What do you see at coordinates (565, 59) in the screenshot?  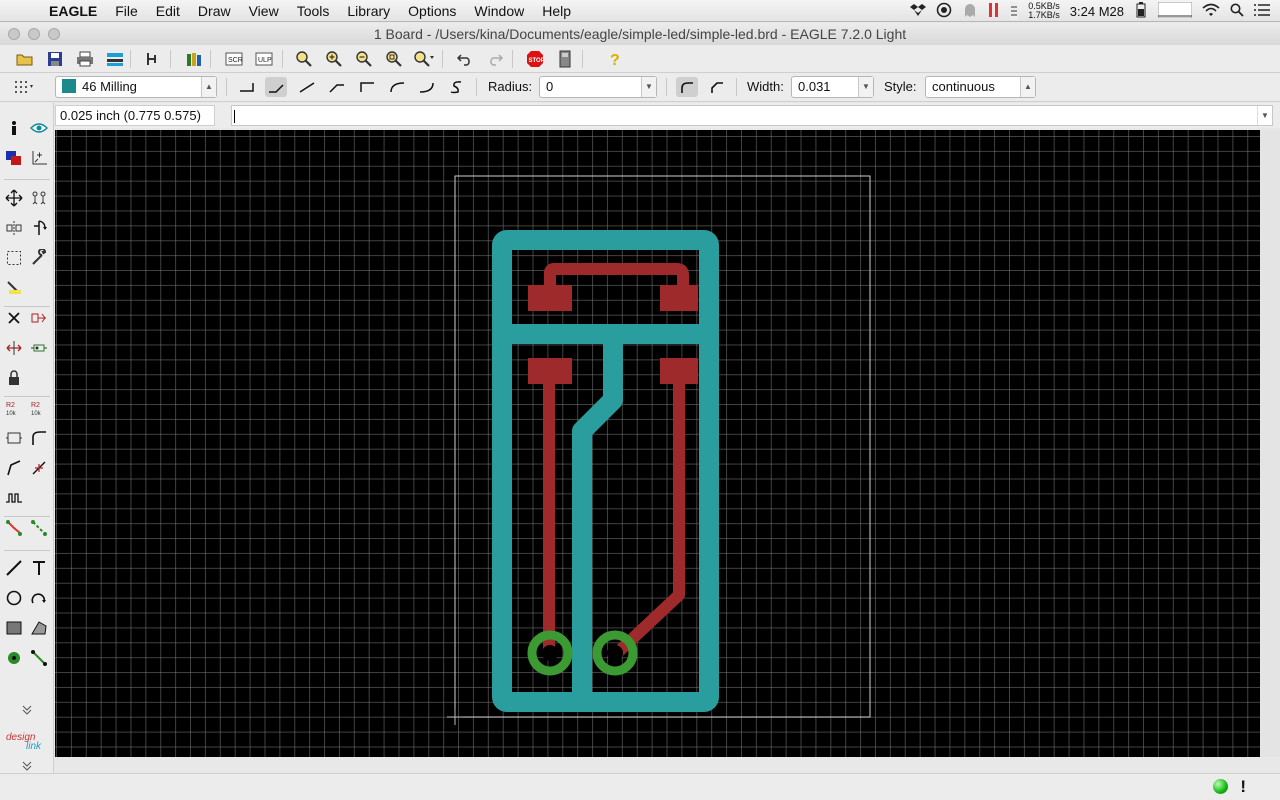 I see `go-icon` at bounding box center [565, 59].